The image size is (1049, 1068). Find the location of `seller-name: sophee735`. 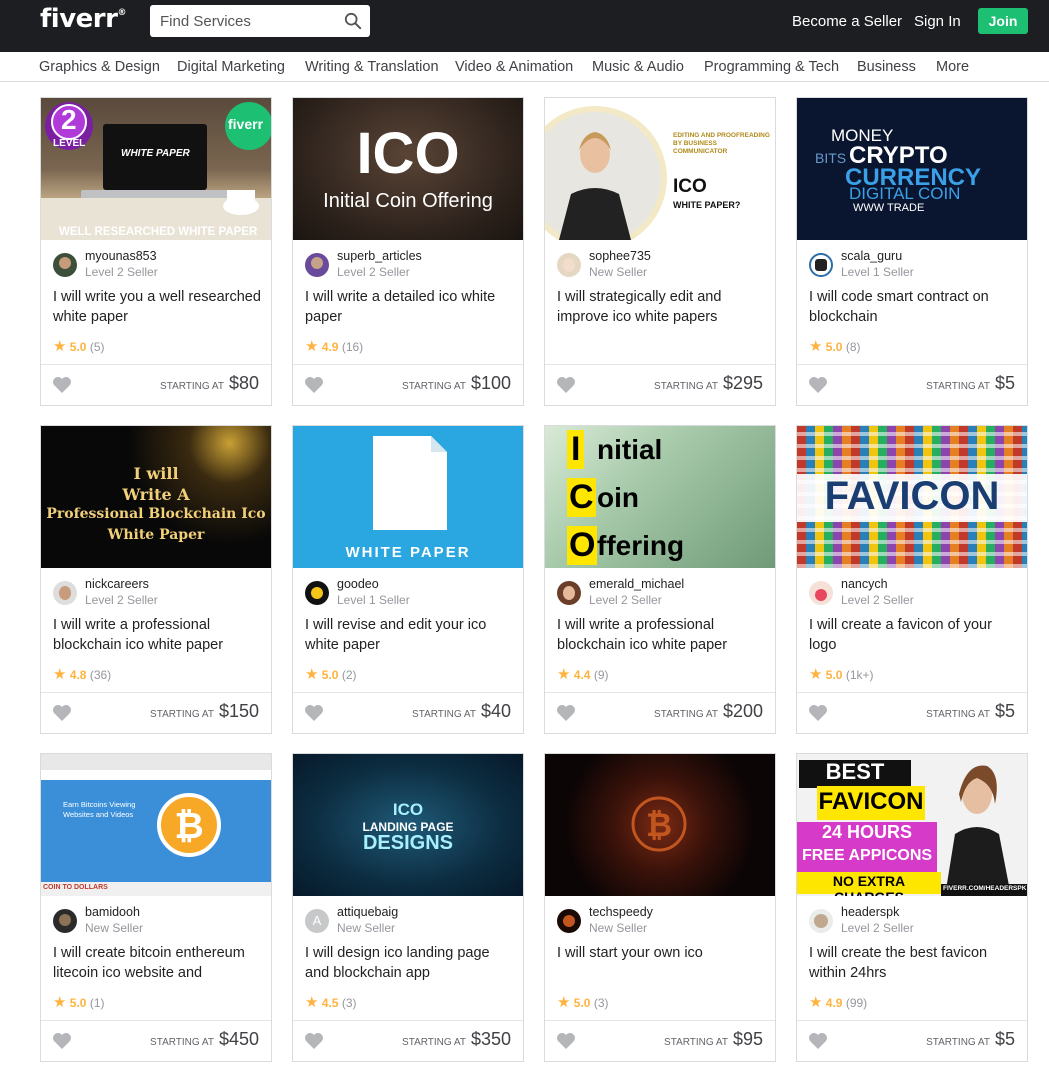

seller-name: sophee735 is located at coordinates (620, 256).